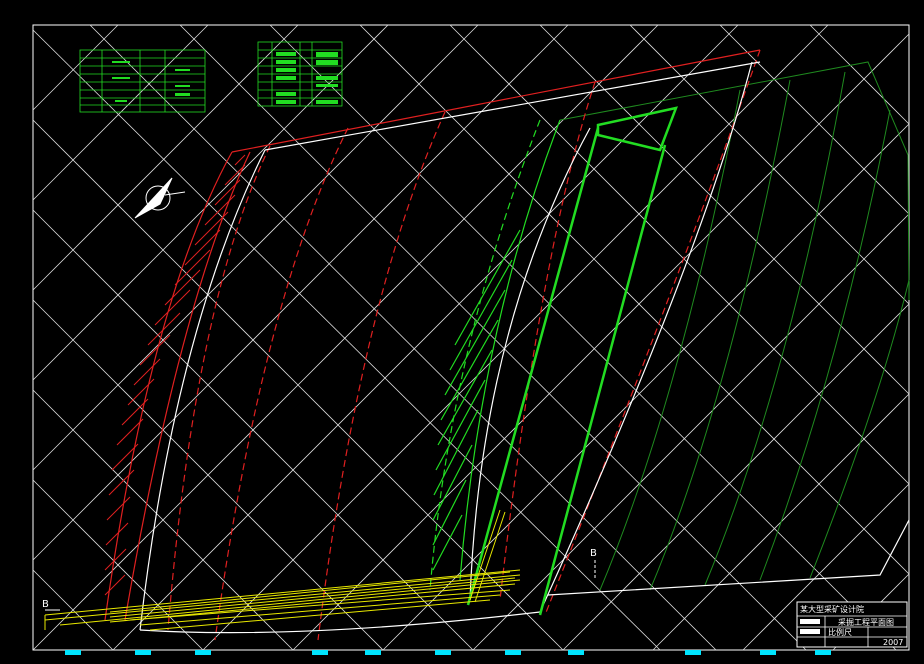 The image size is (924, 664). Describe the element at coordinates (593, 564) in the screenshot. I see `section-marker-right: B` at that location.